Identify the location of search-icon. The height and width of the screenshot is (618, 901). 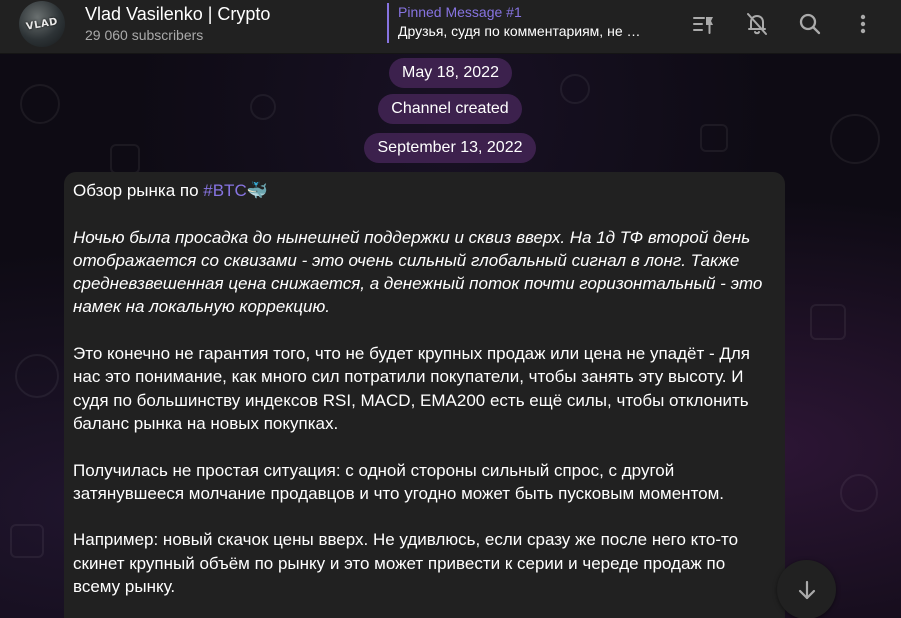
(810, 24).